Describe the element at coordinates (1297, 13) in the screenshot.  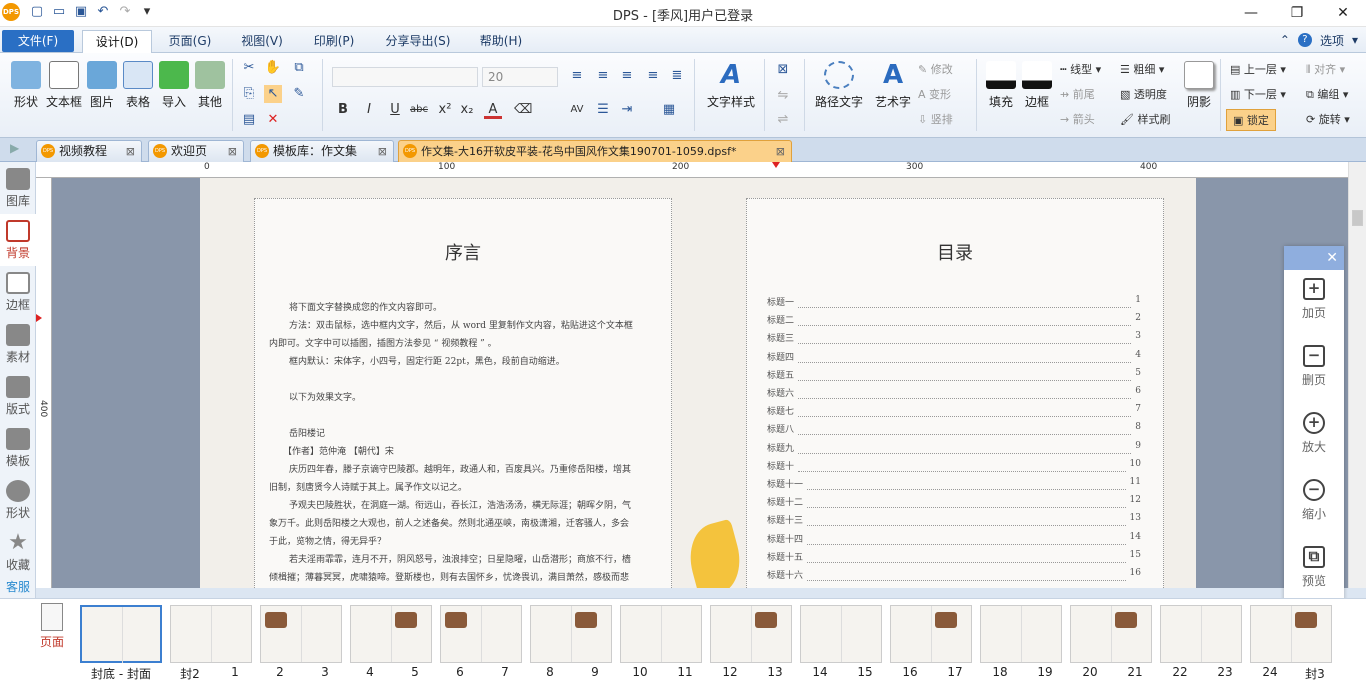
I see `maximize-button: ❐` at that location.